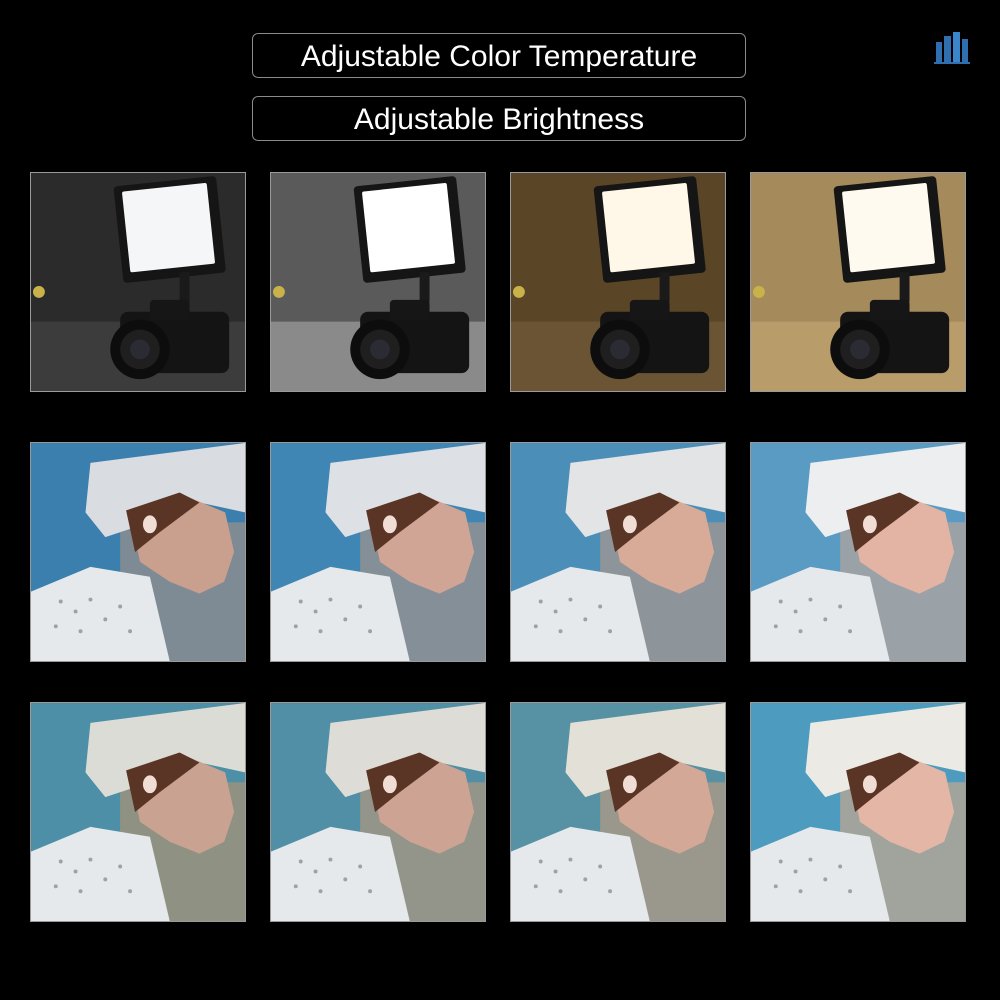  Describe the element at coordinates (499, 118) in the screenshot. I see `brightness-label: Adjustable Brightness` at that location.